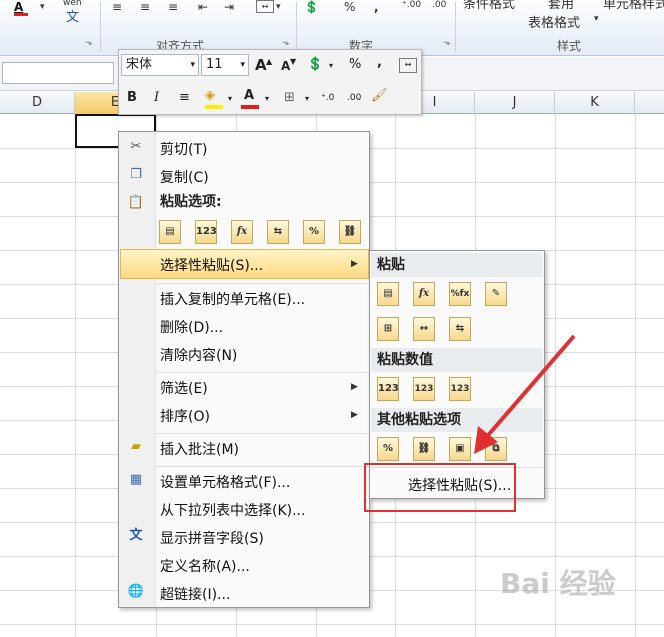 This screenshot has width=664, height=637. I want to click on scissors-icon: ✂, so click(136, 146).